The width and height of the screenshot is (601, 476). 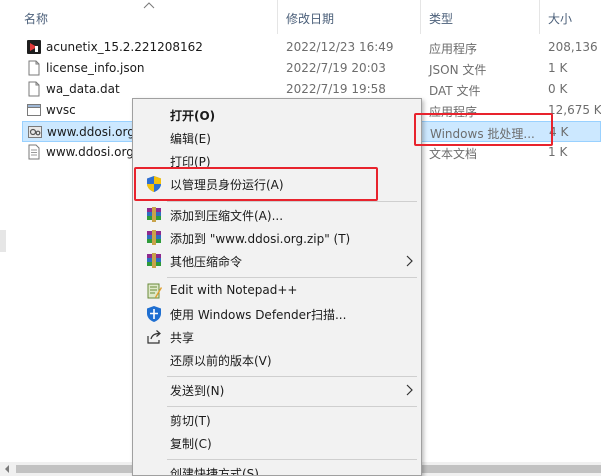 What do you see at coordinates (34, 89) in the screenshot?
I see `dat-file-icon` at bounding box center [34, 89].